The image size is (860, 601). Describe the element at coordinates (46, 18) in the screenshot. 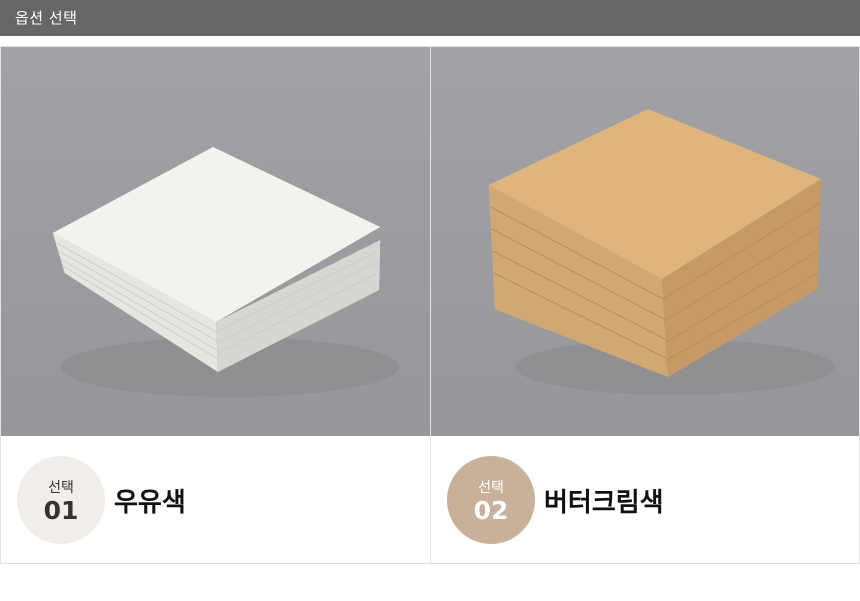

I see `page-title: 옵션 선택` at that location.